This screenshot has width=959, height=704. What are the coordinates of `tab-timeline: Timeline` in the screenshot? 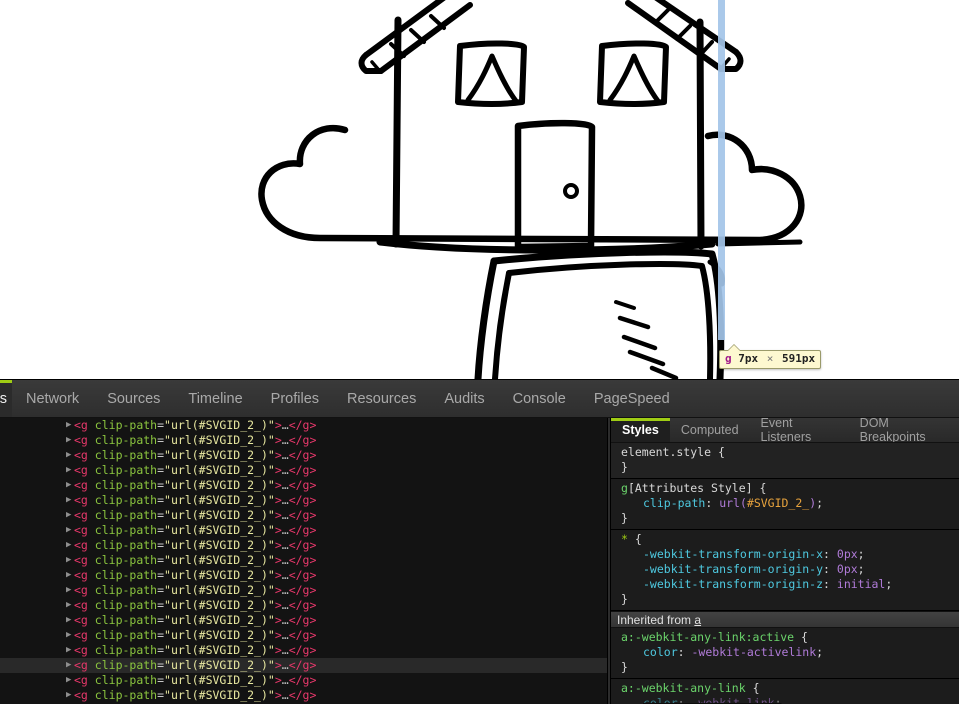 It's located at (215, 398).